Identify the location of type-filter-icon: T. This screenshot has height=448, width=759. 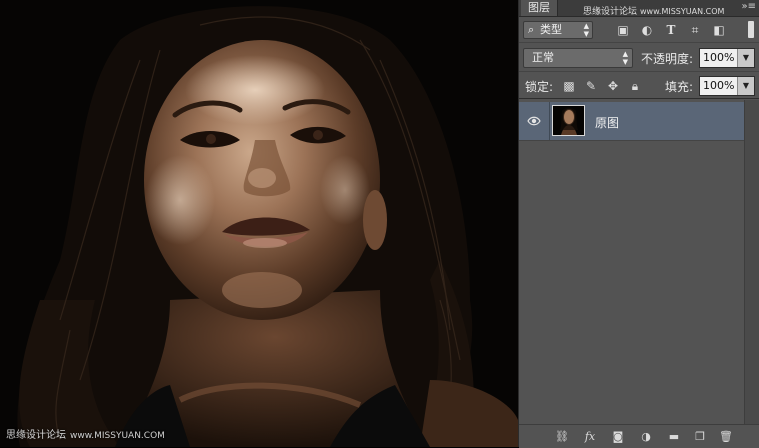
(671, 30).